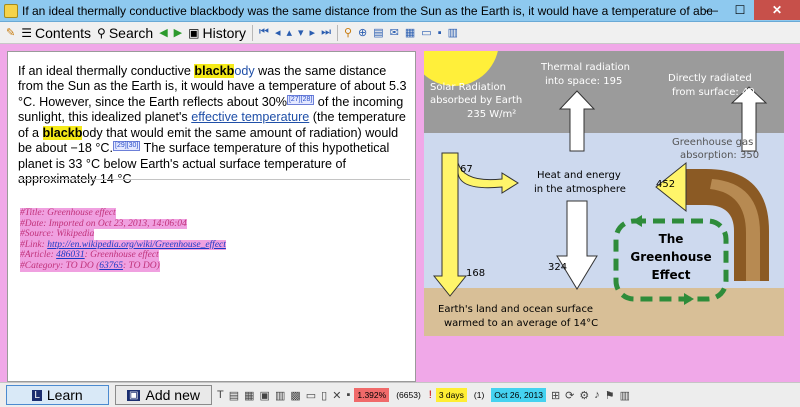 The image size is (800, 407). What do you see at coordinates (178, 32) in the screenshot?
I see `forward-arrow-icon: ▶` at bounding box center [178, 32].